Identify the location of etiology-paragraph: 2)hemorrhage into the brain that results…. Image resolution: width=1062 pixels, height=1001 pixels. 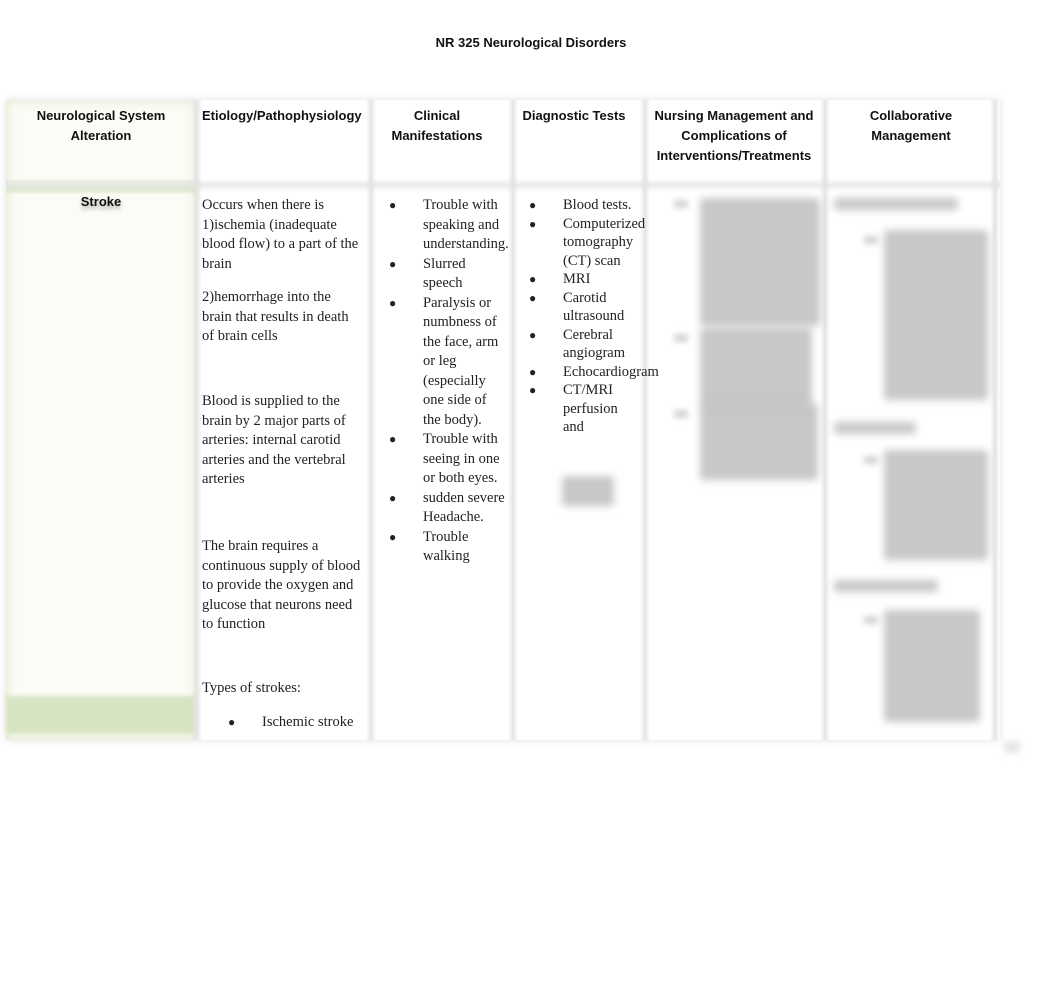
(275, 316).